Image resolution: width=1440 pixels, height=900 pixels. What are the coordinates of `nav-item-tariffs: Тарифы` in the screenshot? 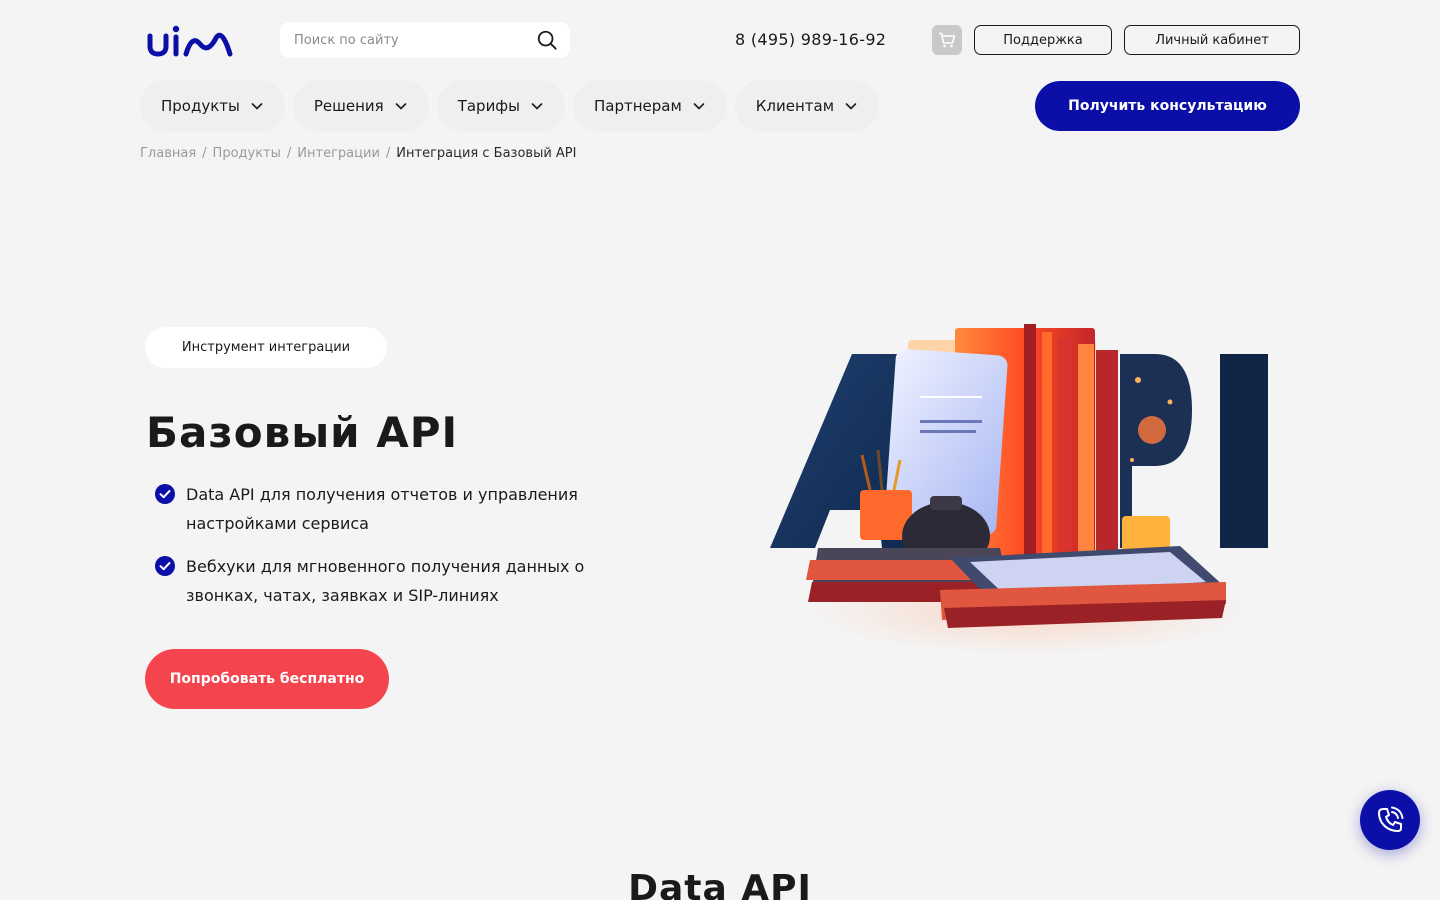 It's located at (500, 106).